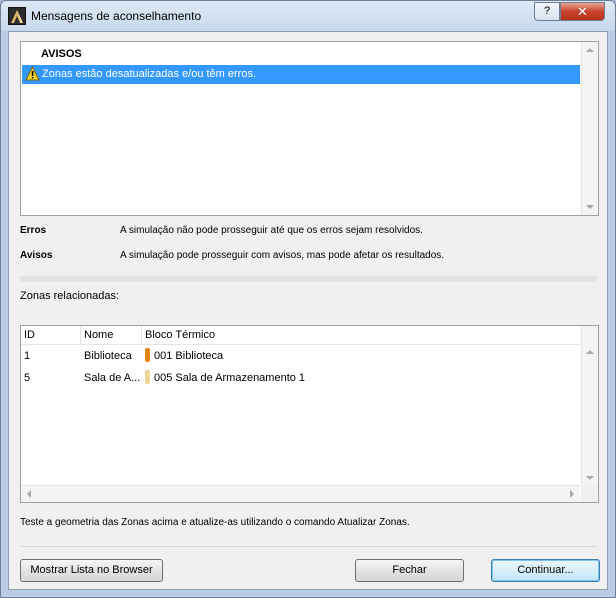 This screenshot has width=616, height=598. I want to click on title-bar: Mensagens de aconselhamento ? ✕, so click(308, 16).